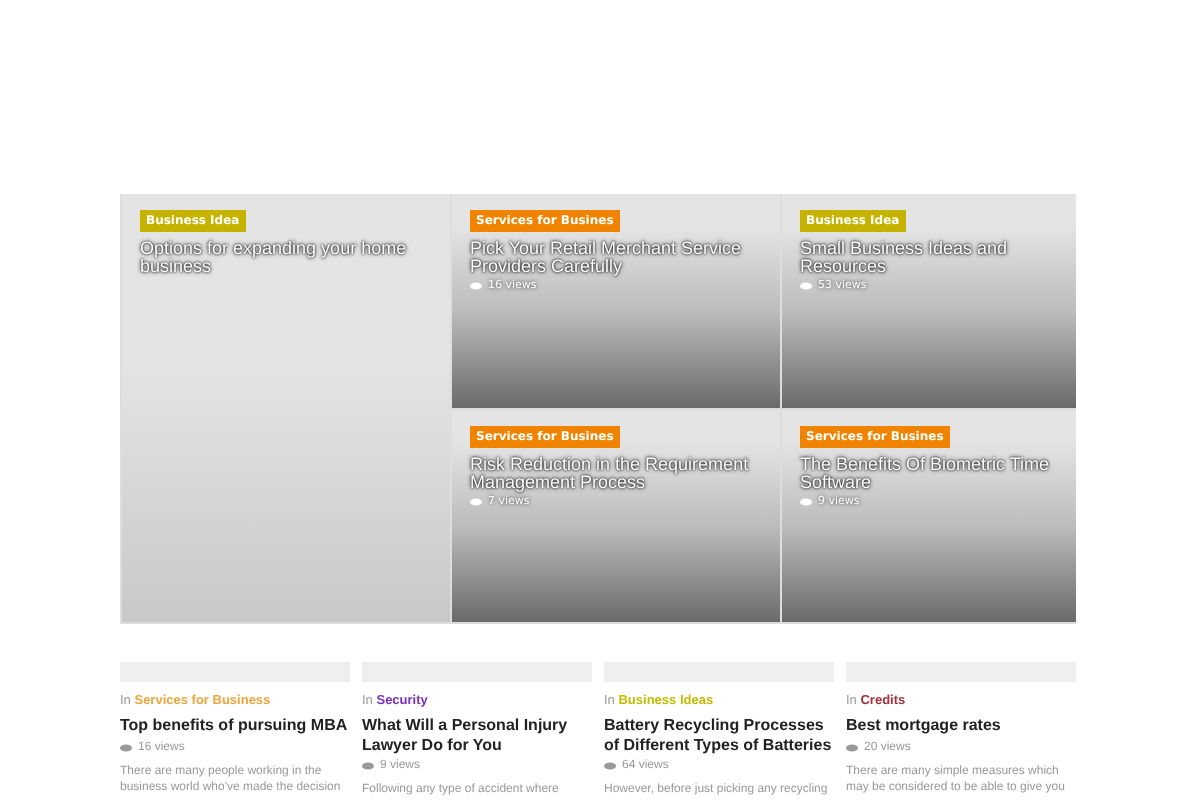 The width and height of the screenshot is (1200, 800). Describe the element at coordinates (961, 725) in the screenshot. I see `post-title: Best mortgage rates` at that location.